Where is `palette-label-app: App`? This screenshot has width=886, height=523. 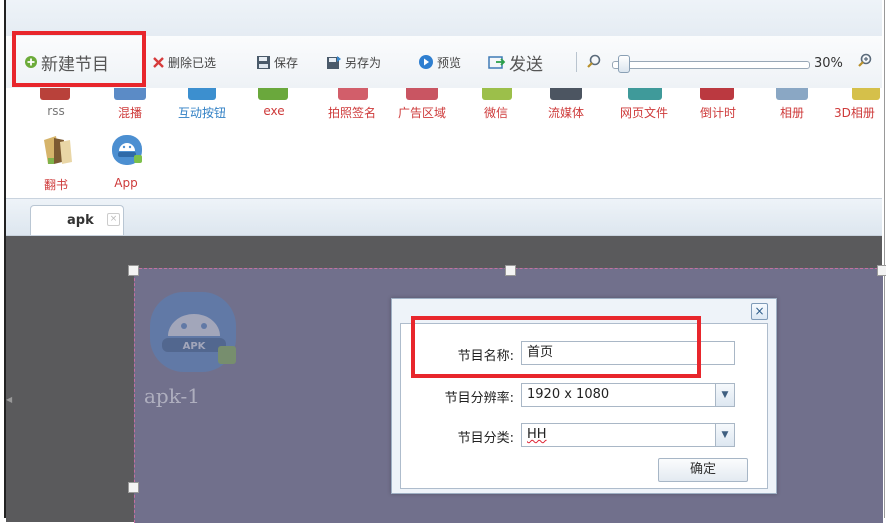
palette-label-app: App is located at coordinates (126, 183).